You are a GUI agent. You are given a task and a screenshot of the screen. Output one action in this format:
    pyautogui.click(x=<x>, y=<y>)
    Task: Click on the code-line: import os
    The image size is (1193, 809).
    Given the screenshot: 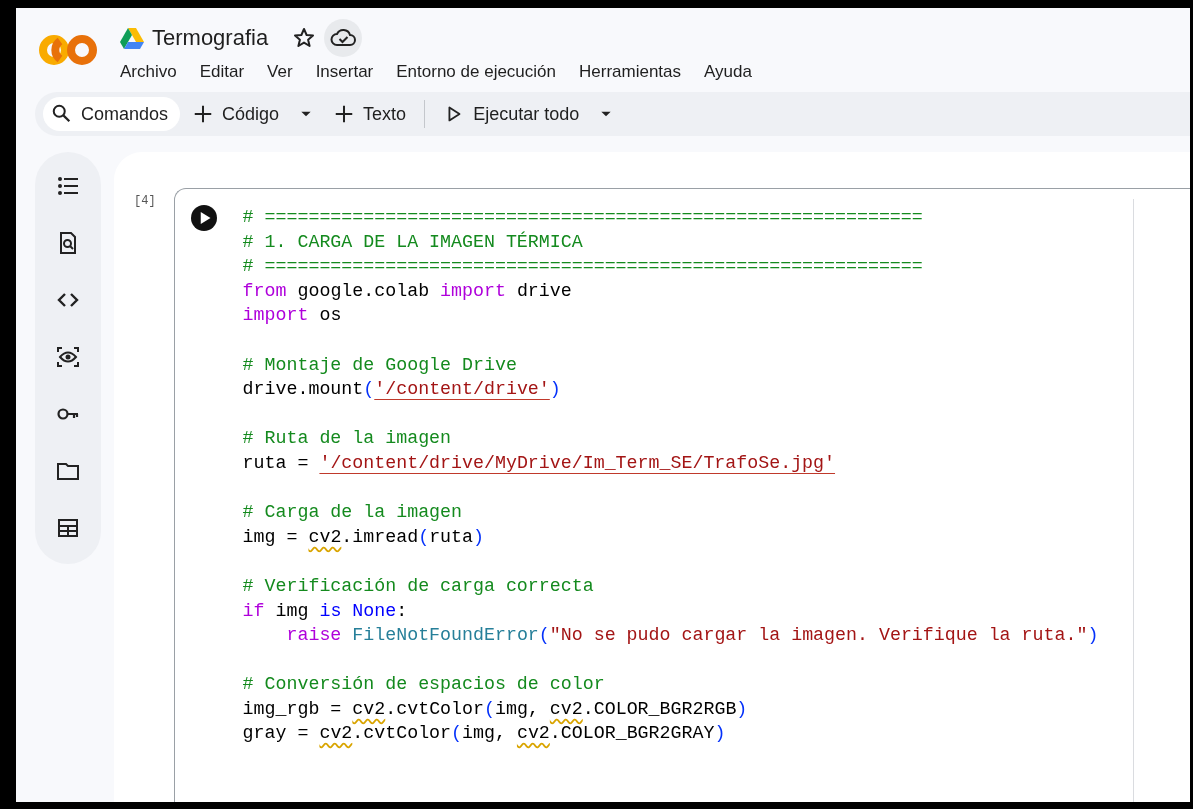 What is the action you would take?
    pyautogui.click(x=292, y=316)
    